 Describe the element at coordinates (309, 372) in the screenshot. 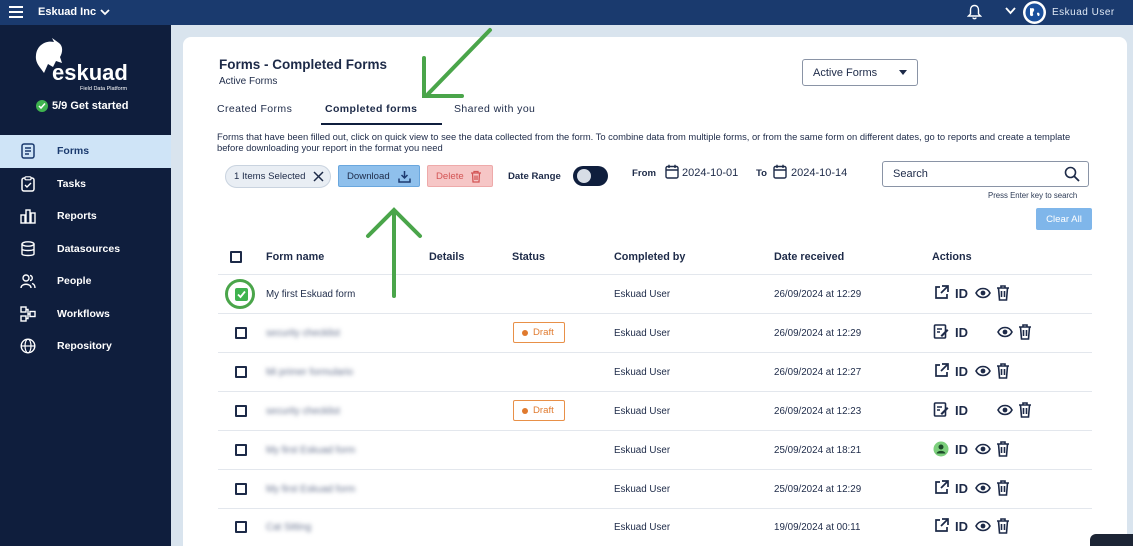

I see `form-name: Mi primer formulario` at that location.